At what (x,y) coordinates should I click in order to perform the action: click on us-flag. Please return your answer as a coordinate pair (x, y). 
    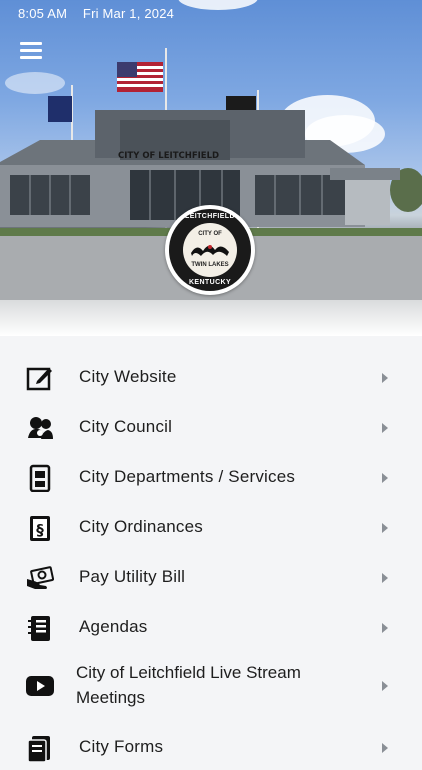
    Looking at the image, I should click on (140, 77).